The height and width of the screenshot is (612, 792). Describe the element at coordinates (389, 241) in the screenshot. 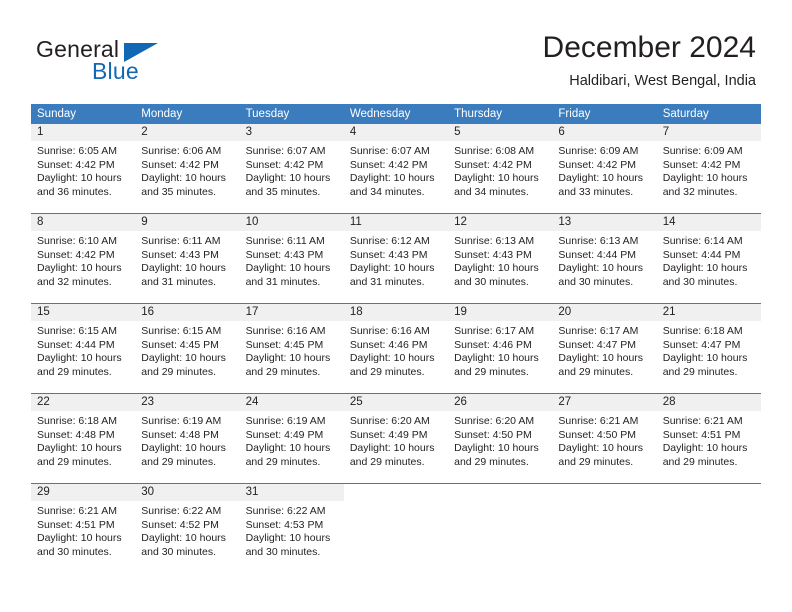

I see `sunrise-text: Sunrise: 6:12 AM` at that location.